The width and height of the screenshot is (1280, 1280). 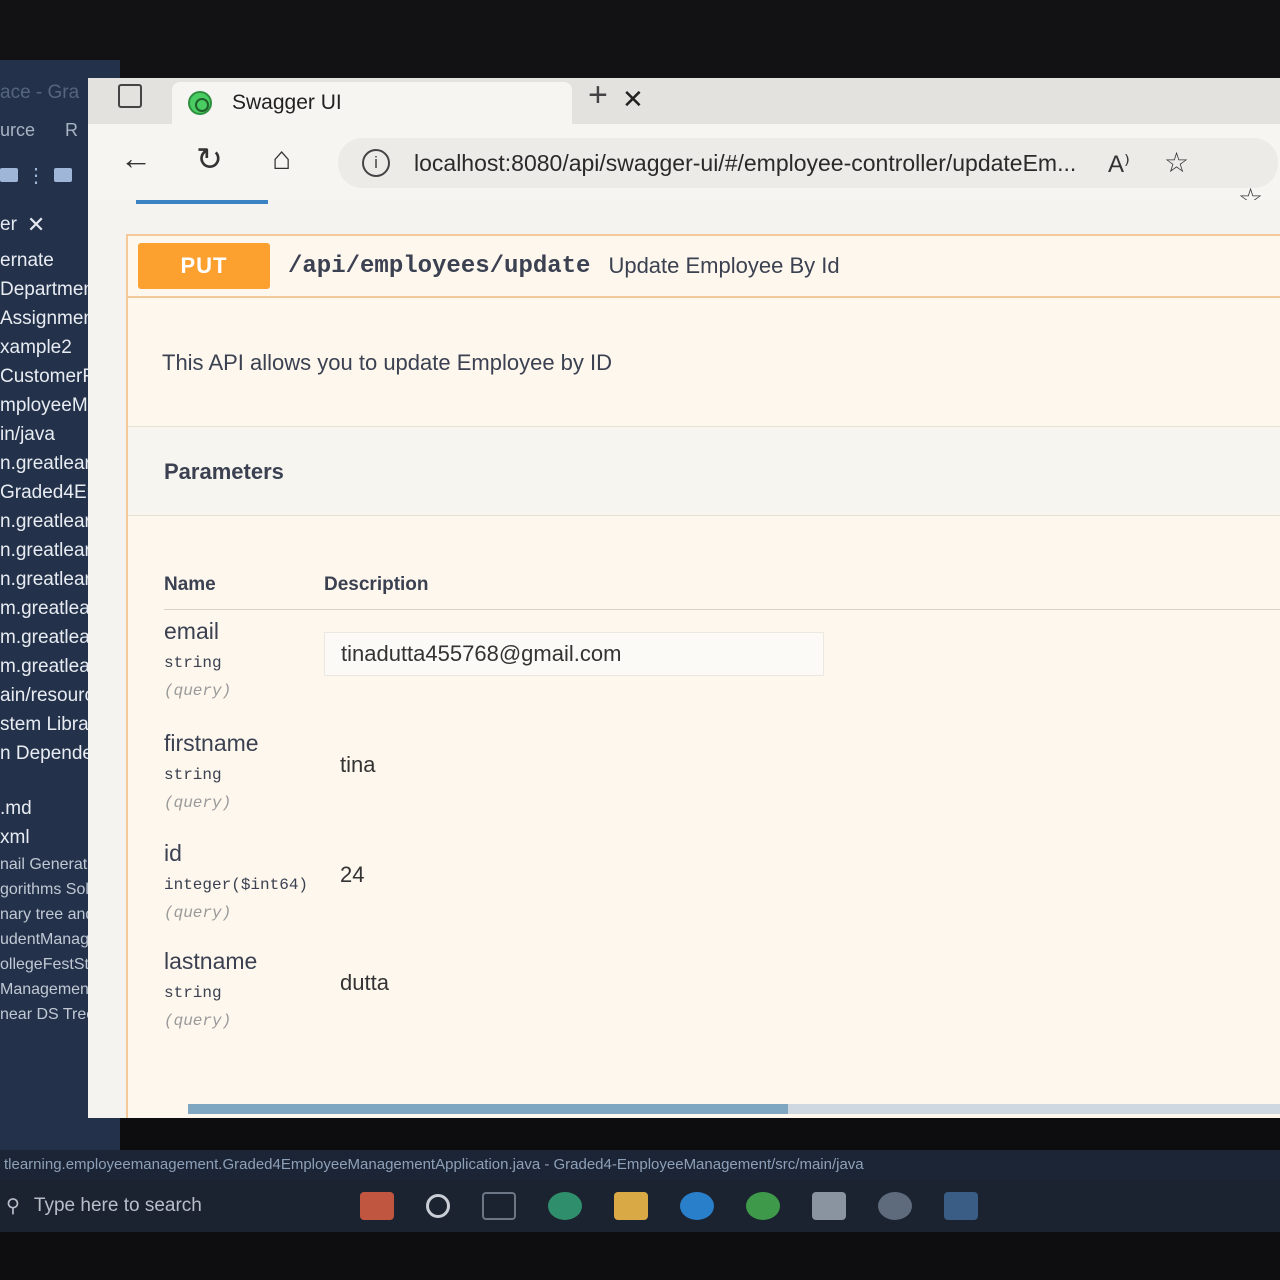 I want to click on lastname-field: dutta, so click(x=574, y=984).